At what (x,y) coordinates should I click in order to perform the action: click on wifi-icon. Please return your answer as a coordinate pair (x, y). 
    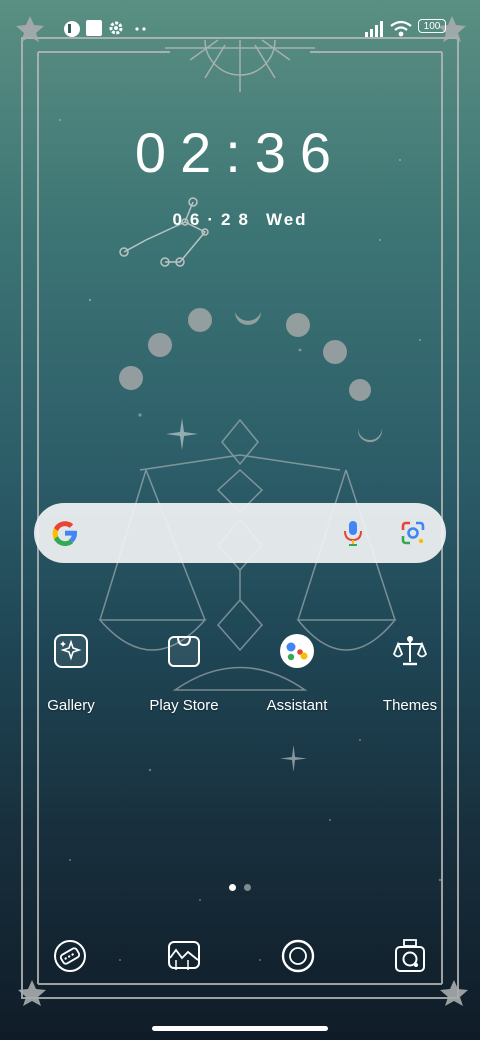
    Looking at the image, I should click on (401, 28).